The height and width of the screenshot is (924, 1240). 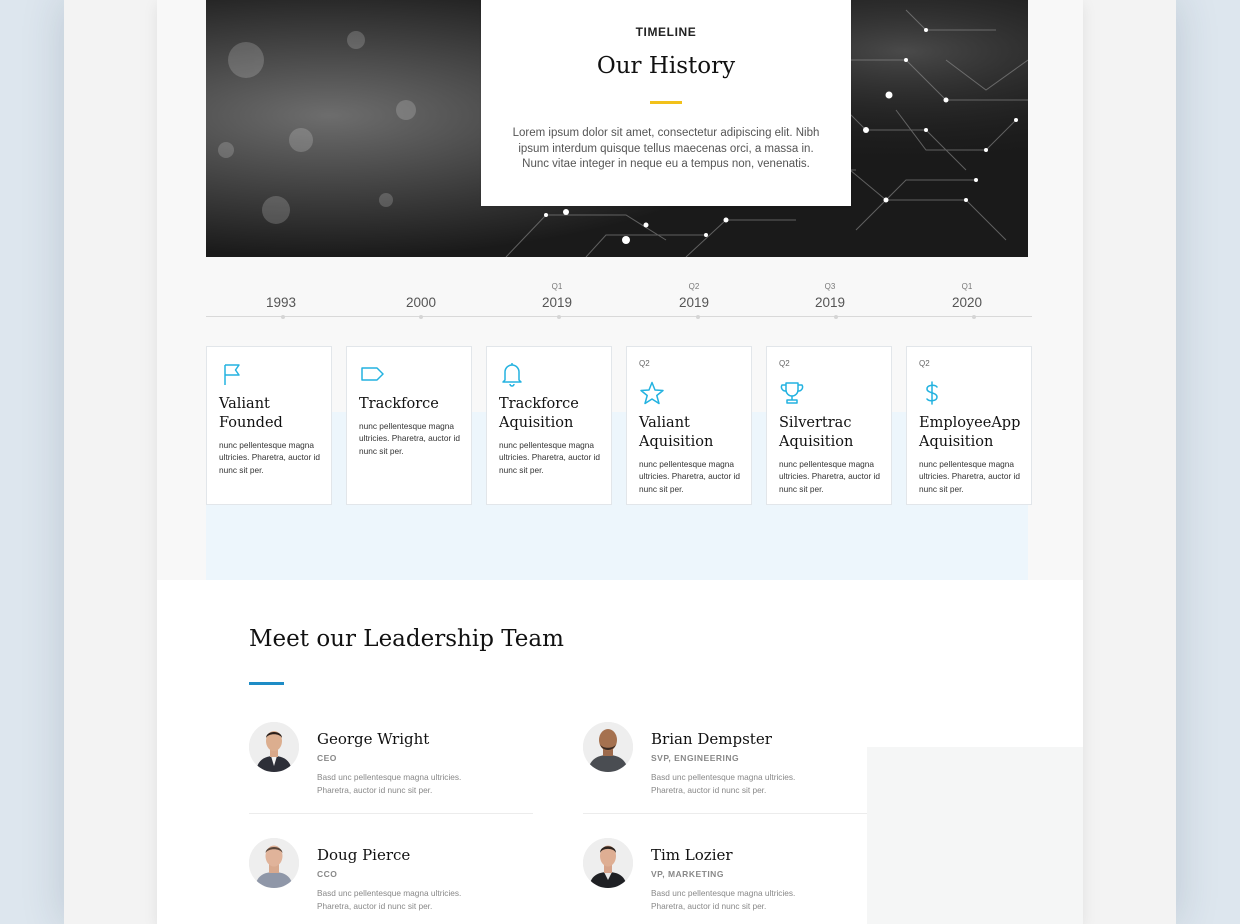 I want to click on event-title: Trackforce Aquisition, so click(x=539, y=413).